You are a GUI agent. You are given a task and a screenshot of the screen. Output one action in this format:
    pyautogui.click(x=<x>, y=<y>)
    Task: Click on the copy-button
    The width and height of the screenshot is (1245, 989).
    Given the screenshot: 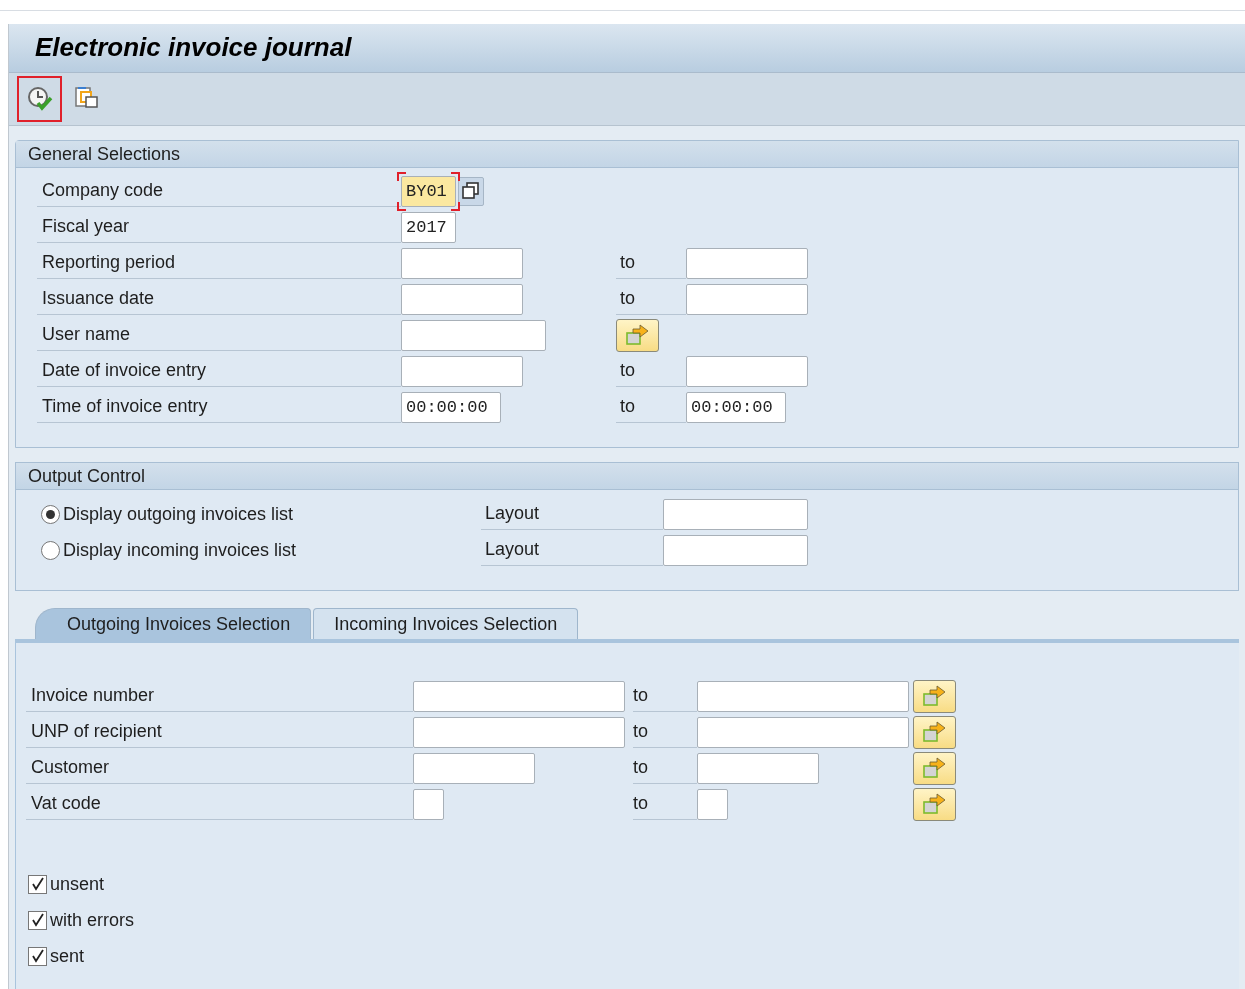 What is the action you would take?
    pyautogui.click(x=471, y=191)
    